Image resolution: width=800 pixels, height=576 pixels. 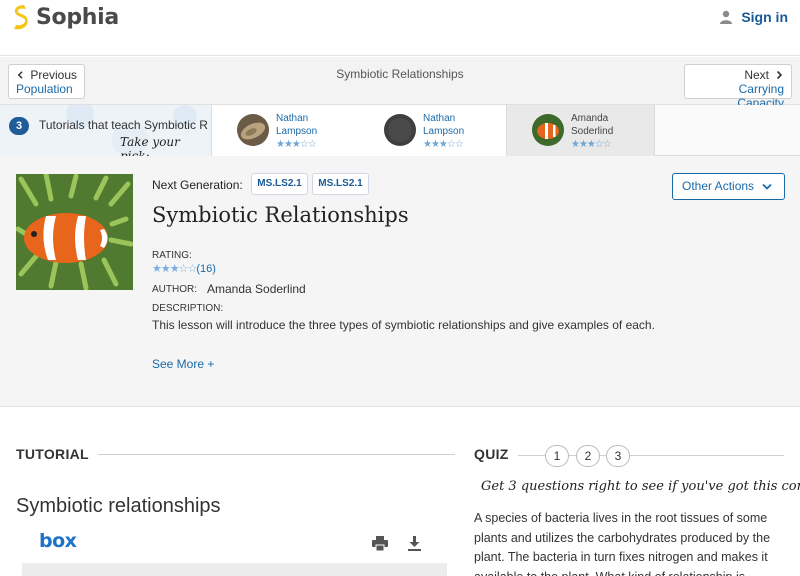 What do you see at coordinates (46, 89) in the screenshot?
I see `previous-lesson-link: Population` at bounding box center [46, 89].